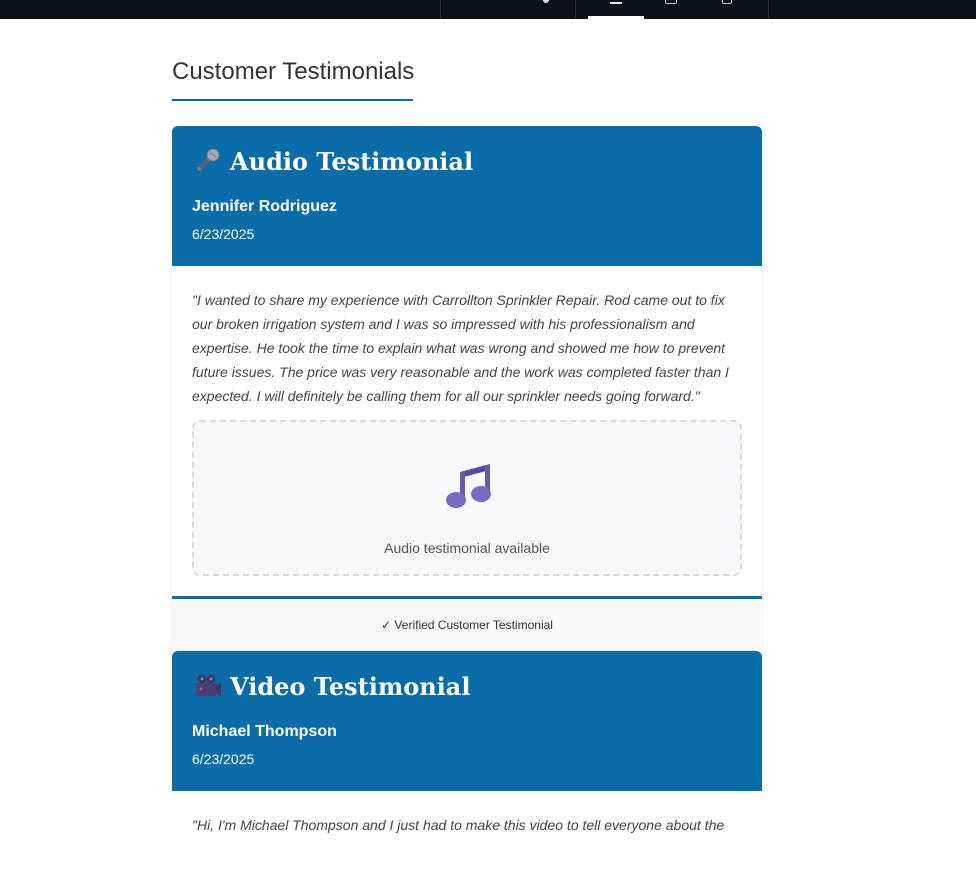 The image size is (976, 871). I want to click on audio-player-placeholder: Audio testimonial available, so click(467, 498).